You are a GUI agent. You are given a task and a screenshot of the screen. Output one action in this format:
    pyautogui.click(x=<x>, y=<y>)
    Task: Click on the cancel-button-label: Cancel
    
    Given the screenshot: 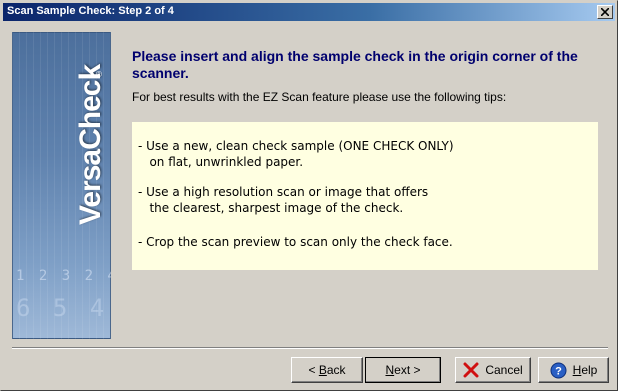 What is the action you would take?
    pyautogui.click(x=504, y=370)
    